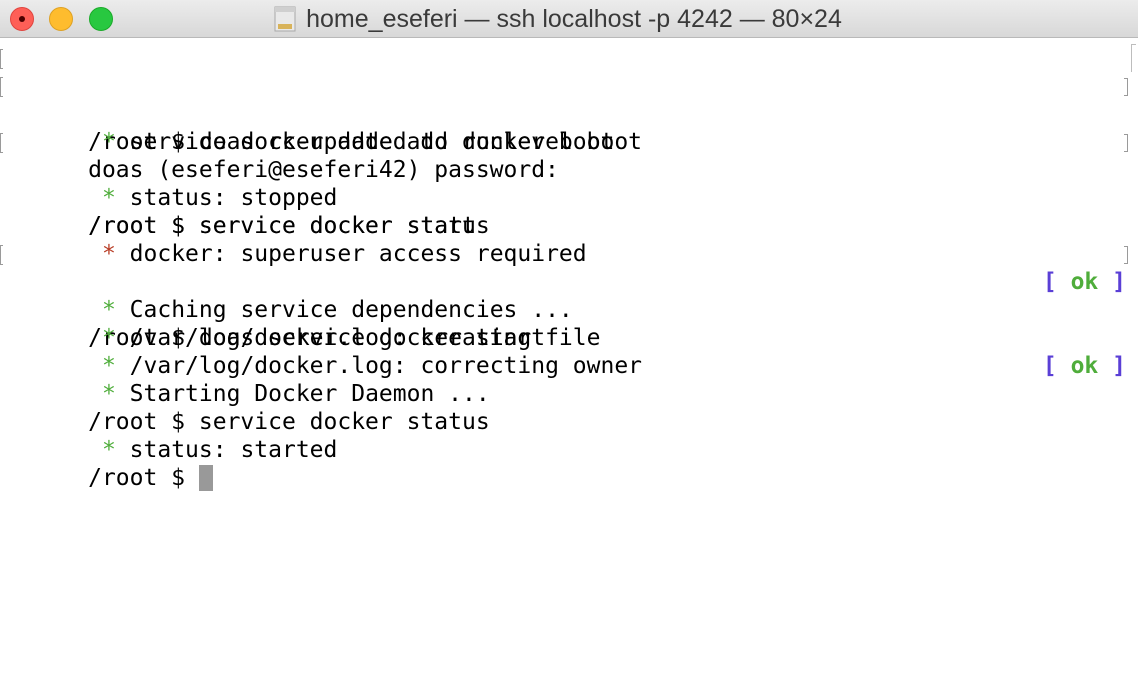  Describe the element at coordinates (569, 323) in the screenshot. I see `terminal-line-10: * /var/log/docker.log: creating file` at that location.